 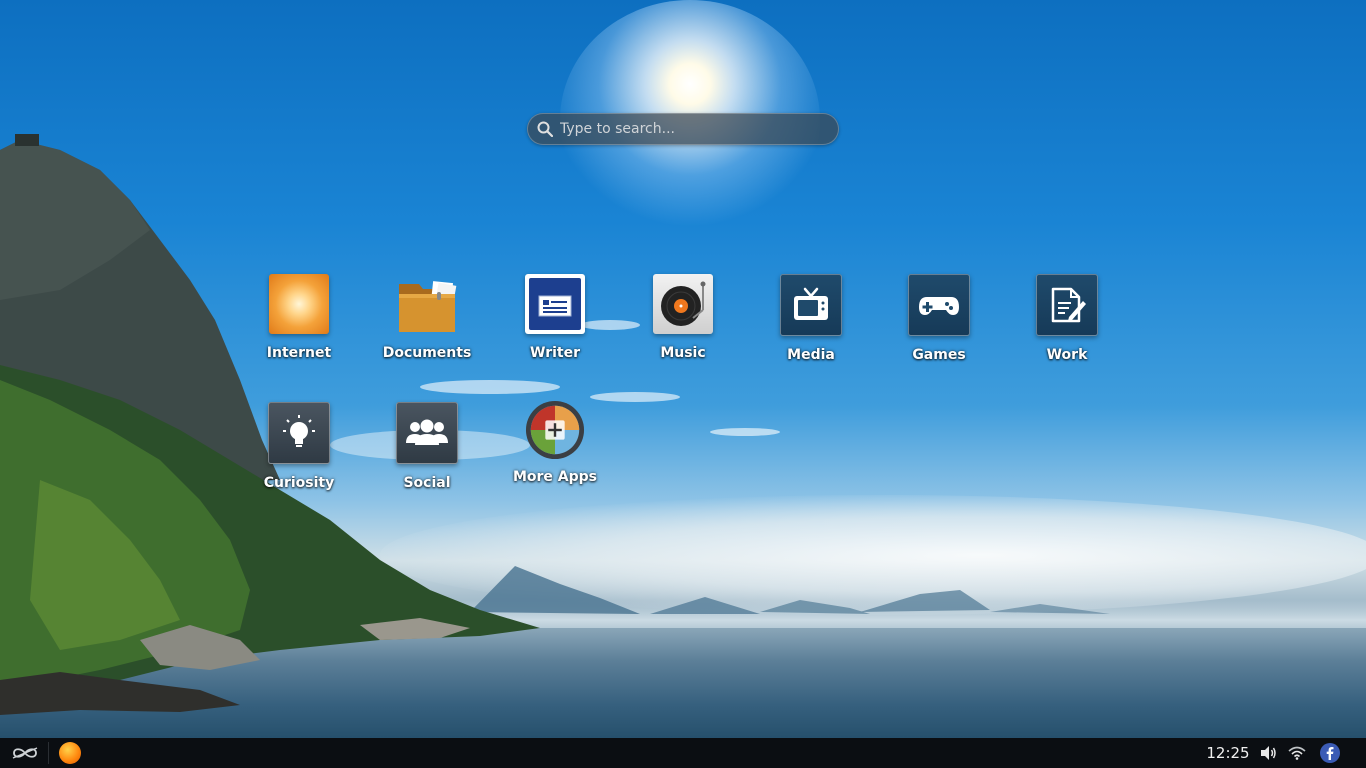 What do you see at coordinates (1330, 753) in the screenshot?
I see `facebook-icon` at bounding box center [1330, 753].